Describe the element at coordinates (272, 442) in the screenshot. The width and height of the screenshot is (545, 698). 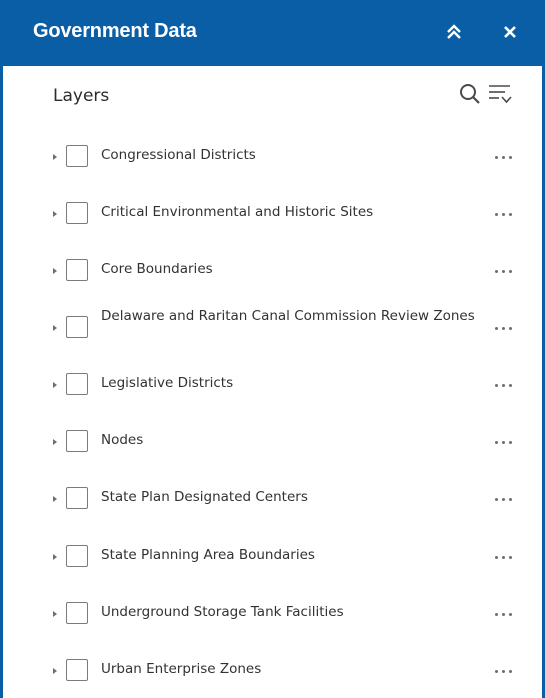
I see `layer-item: Nodes` at that location.